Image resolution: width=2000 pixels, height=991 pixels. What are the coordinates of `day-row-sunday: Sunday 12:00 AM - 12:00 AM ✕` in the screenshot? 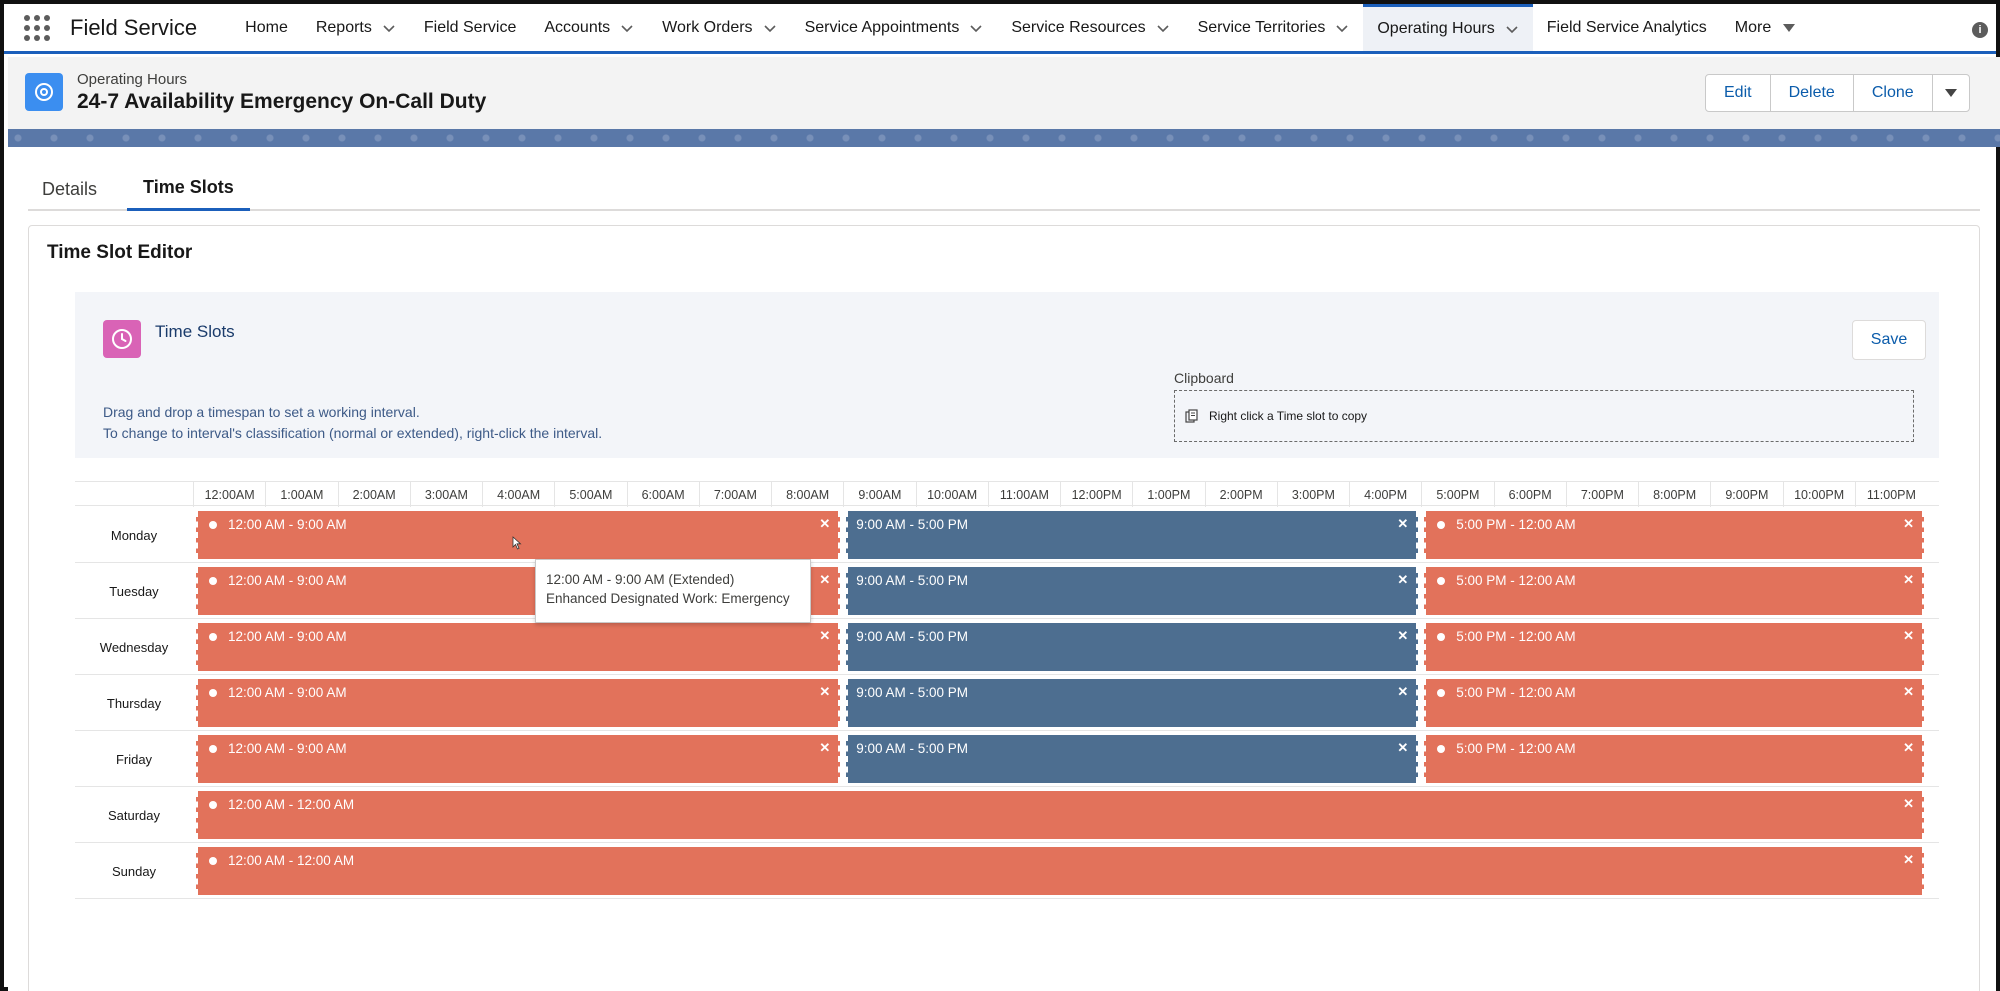 It's located at (1007, 871).